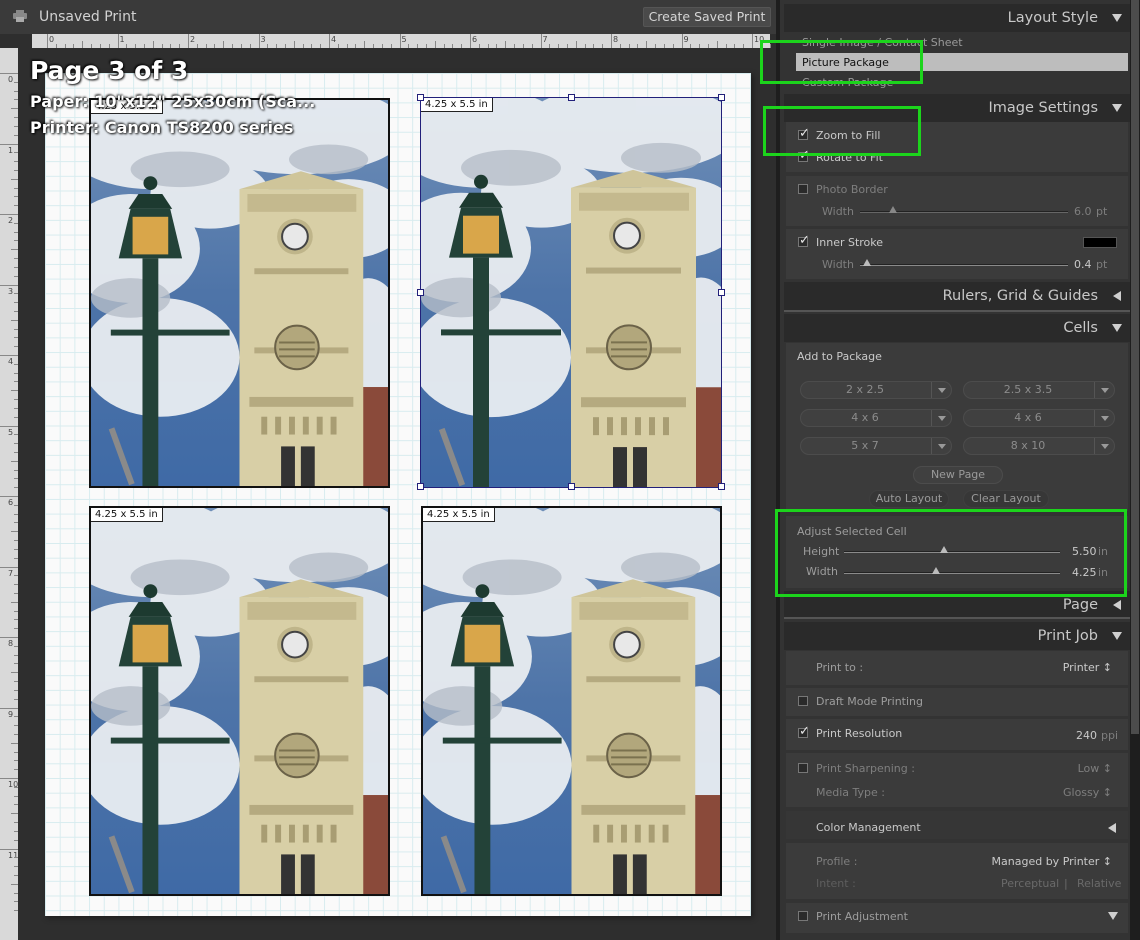 The width and height of the screenshot is (1140, 940). What do you see at coordinates (865, 417) in the screenshot?
I see `button-label: 4 x 6` at bounding box center [865, 417].